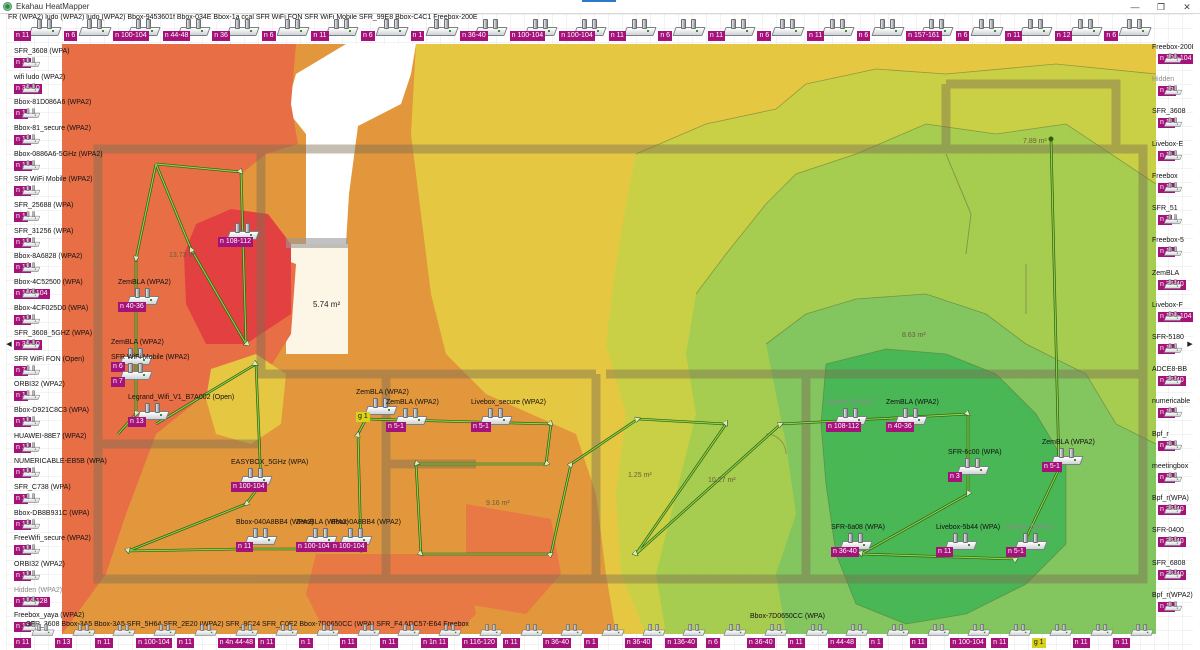  Describe the element at coordinates (52, 539) in the screenshot. I see `ssid-label: FreeWifi_secure (WPA2)` at that location.